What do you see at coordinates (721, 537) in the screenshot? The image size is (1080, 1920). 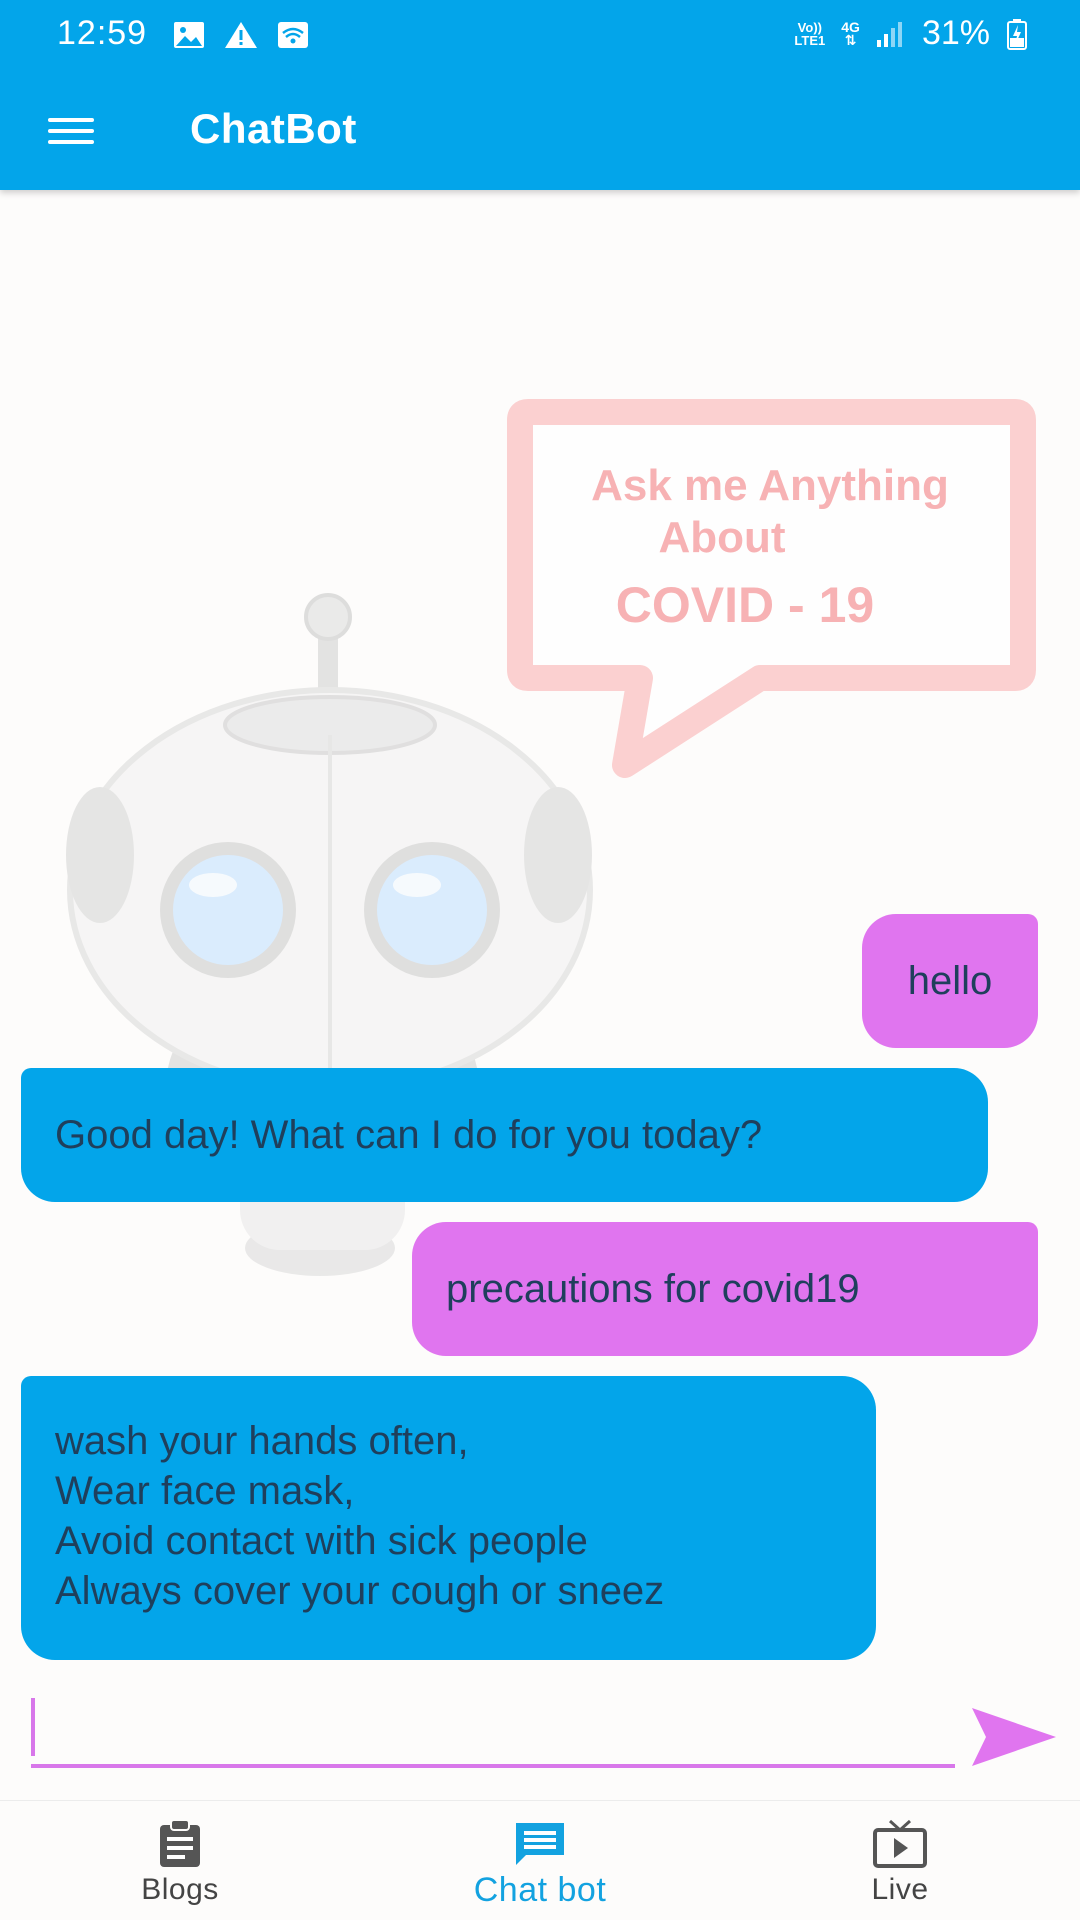 I see `speech-line-2: About` at bounding box center [721, 537].